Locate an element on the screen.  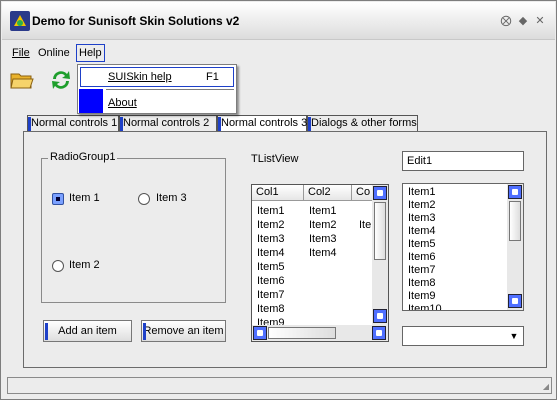
column-header: Co is located at coordinates (363, 193).